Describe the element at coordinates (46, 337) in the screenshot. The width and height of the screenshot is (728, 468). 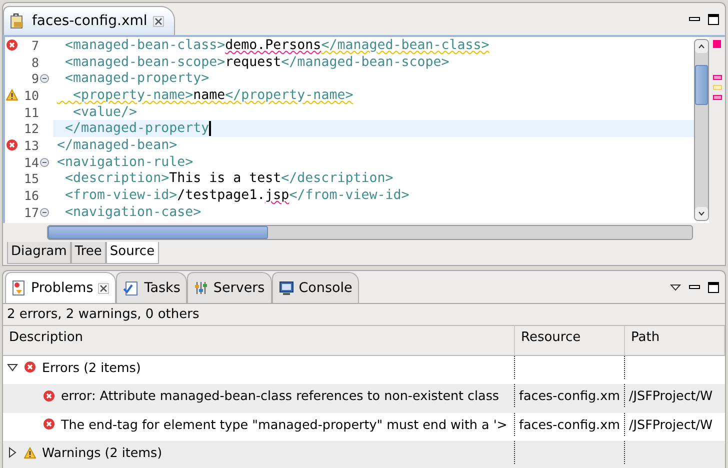
I see `column-header: Description` at that location.